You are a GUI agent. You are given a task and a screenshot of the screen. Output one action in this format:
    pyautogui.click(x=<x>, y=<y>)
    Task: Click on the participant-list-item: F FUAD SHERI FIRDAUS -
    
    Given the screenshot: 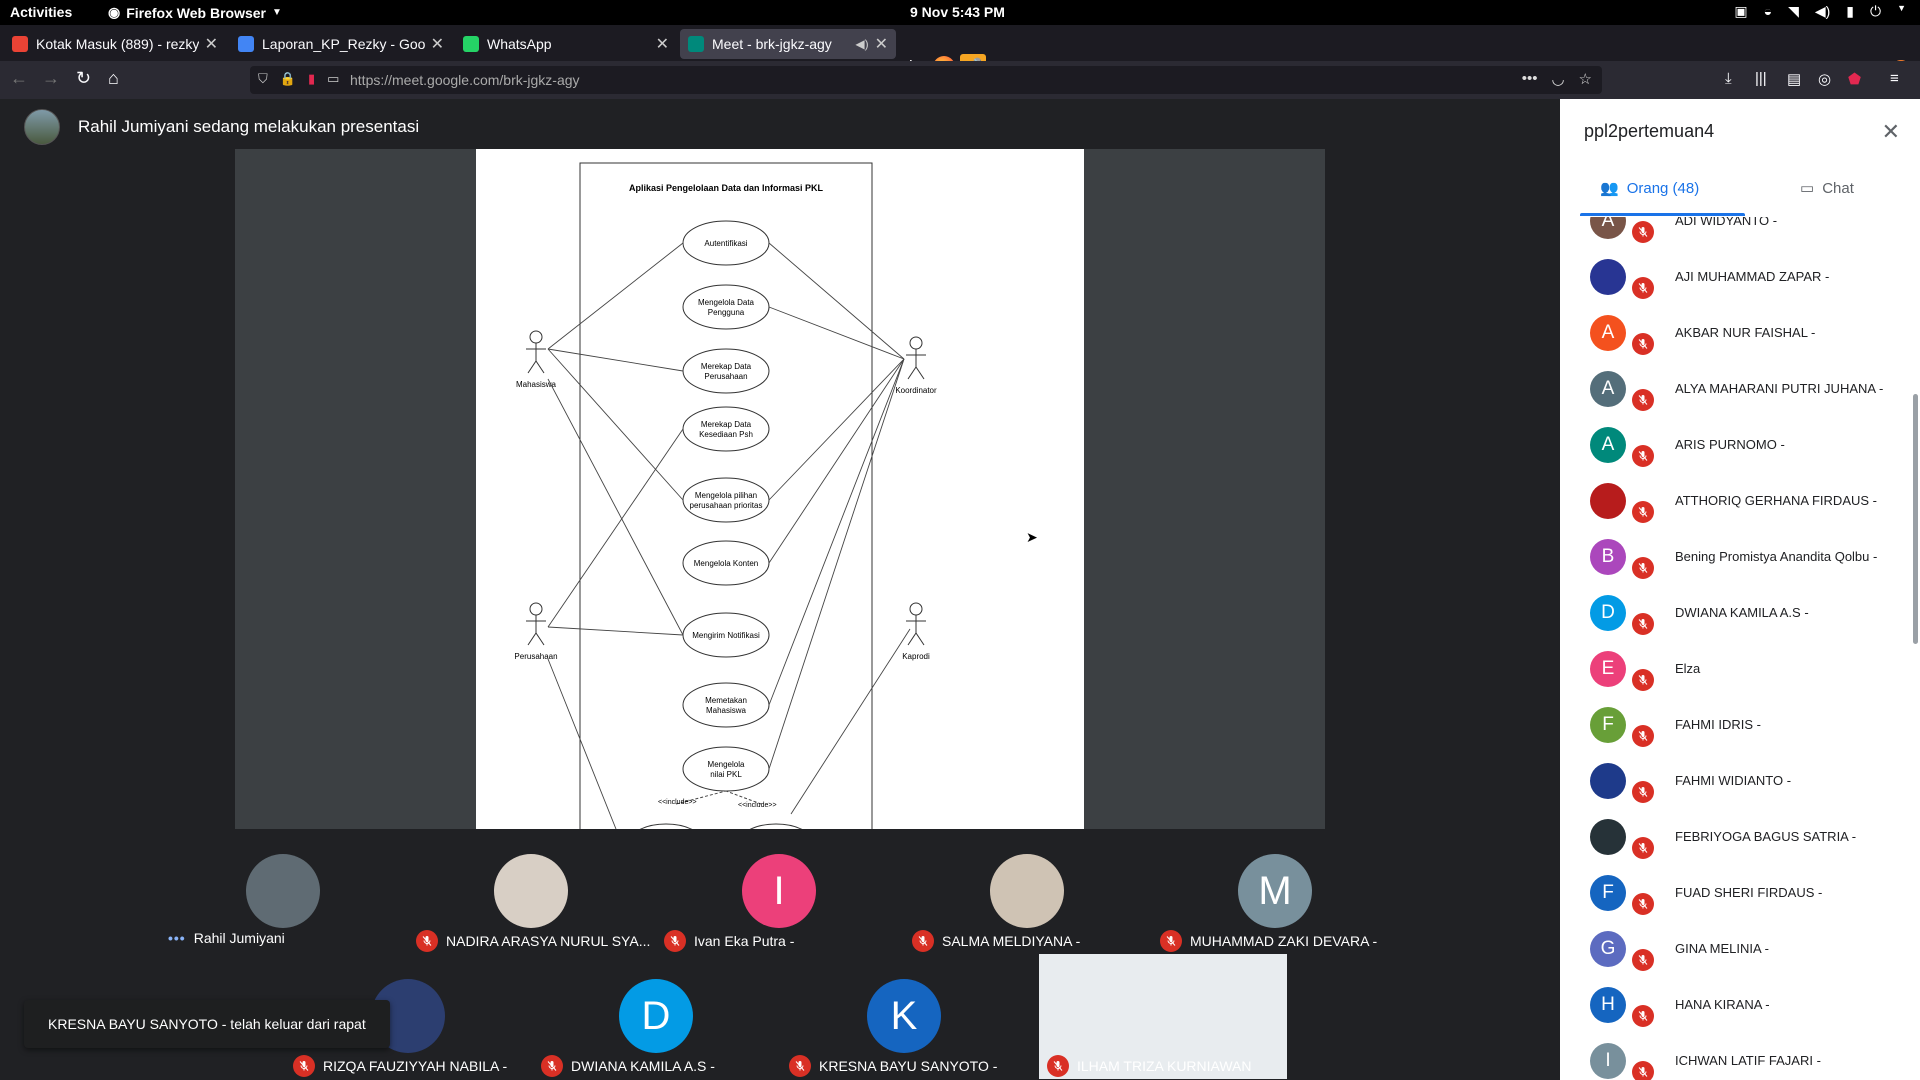 What is the action you would take?
    pyautogui.click(x=1730, y=895)
    